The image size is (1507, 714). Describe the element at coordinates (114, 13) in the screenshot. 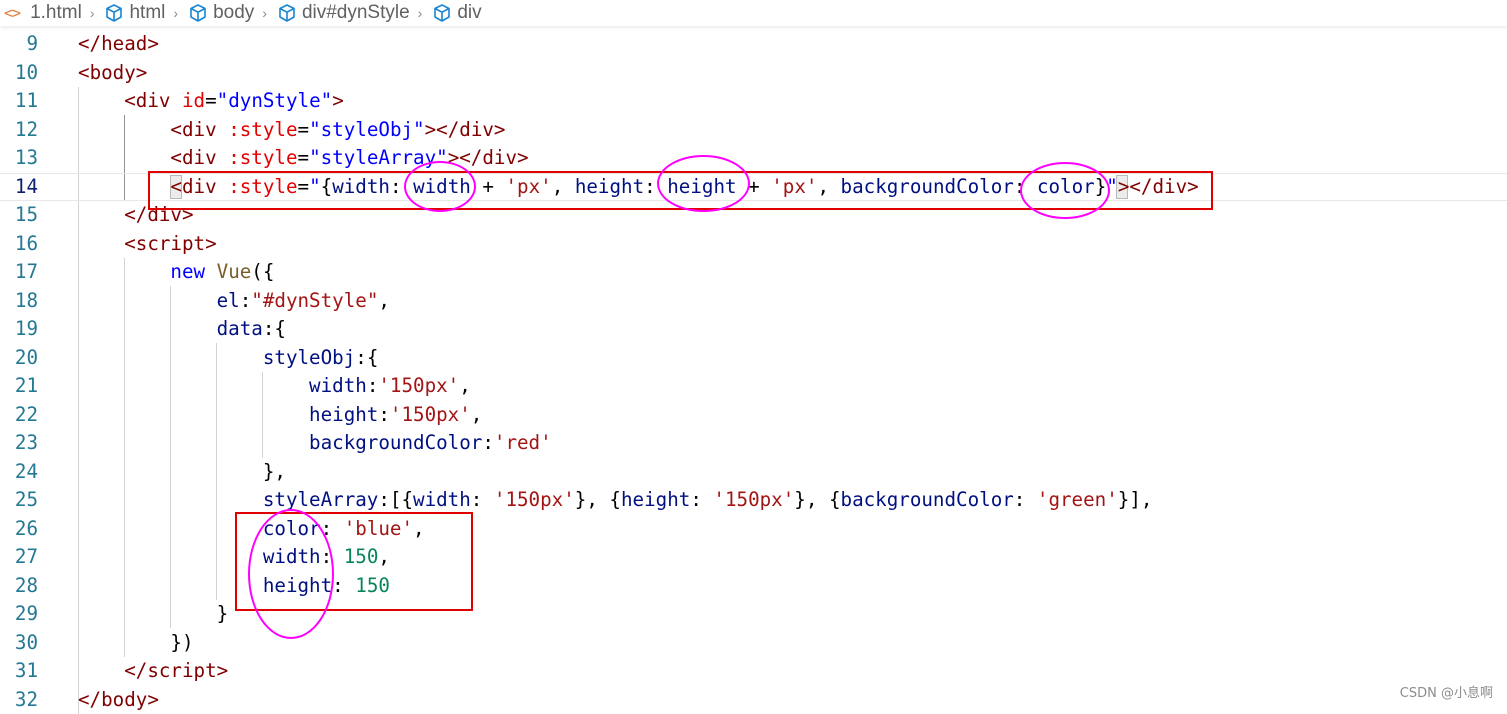

I see `cube-icon` at that location.